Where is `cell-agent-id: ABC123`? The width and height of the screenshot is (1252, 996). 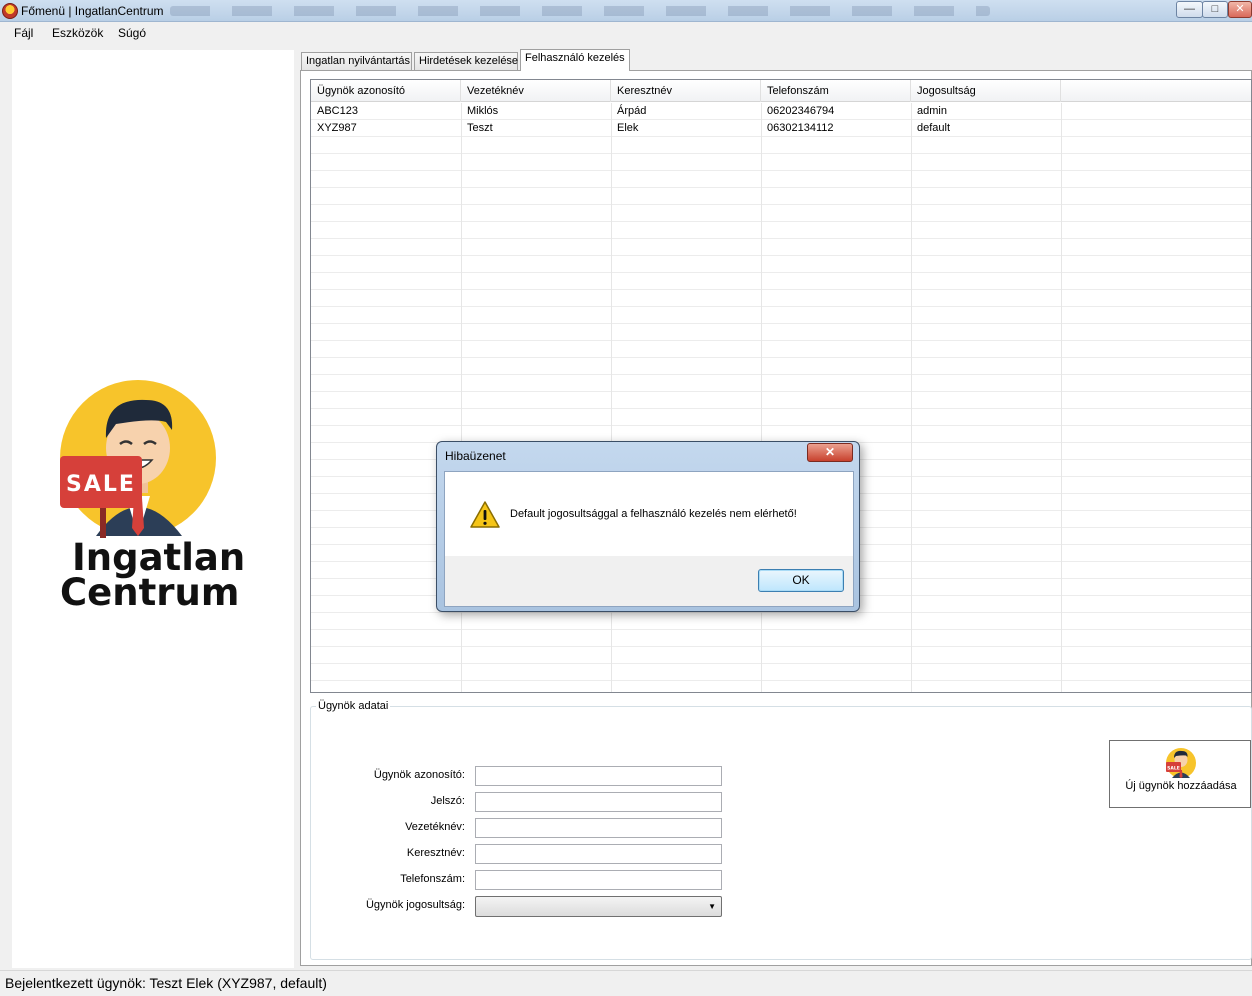
cell-agent-id: ABC123 is located at coordinates (337, 111).